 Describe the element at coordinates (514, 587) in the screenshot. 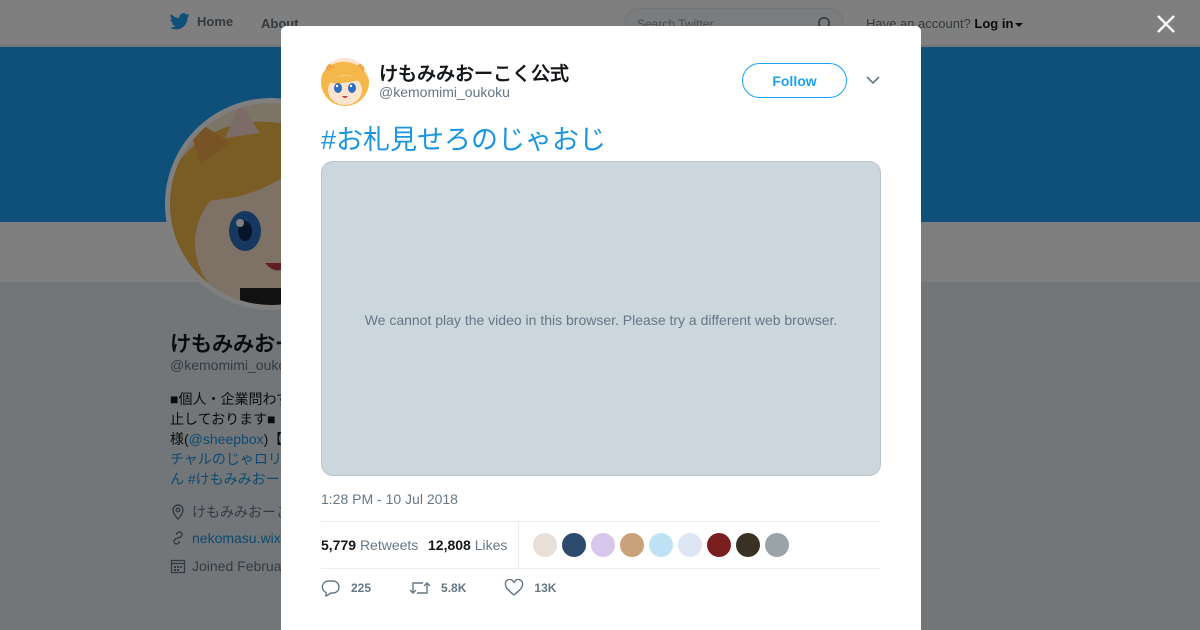

I see `heart-icon` at that location.